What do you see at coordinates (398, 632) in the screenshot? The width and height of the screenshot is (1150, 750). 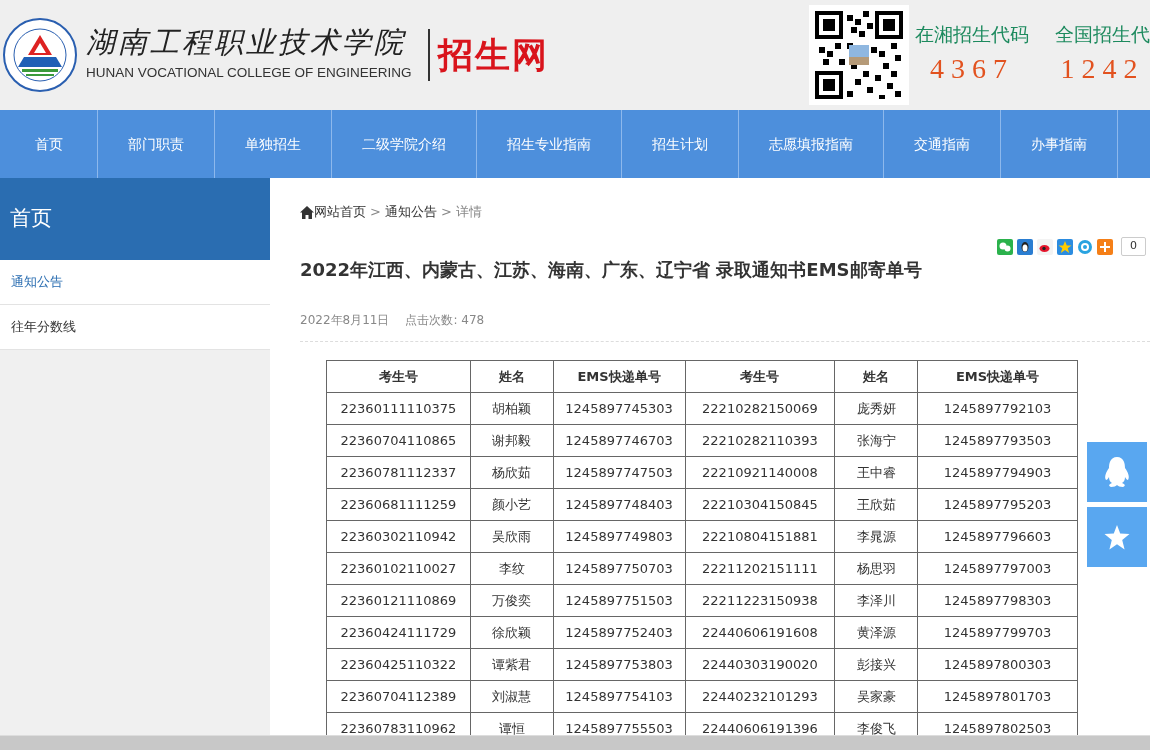 I see `table-cell: 22360424111729` at bounding box center [398, 632].